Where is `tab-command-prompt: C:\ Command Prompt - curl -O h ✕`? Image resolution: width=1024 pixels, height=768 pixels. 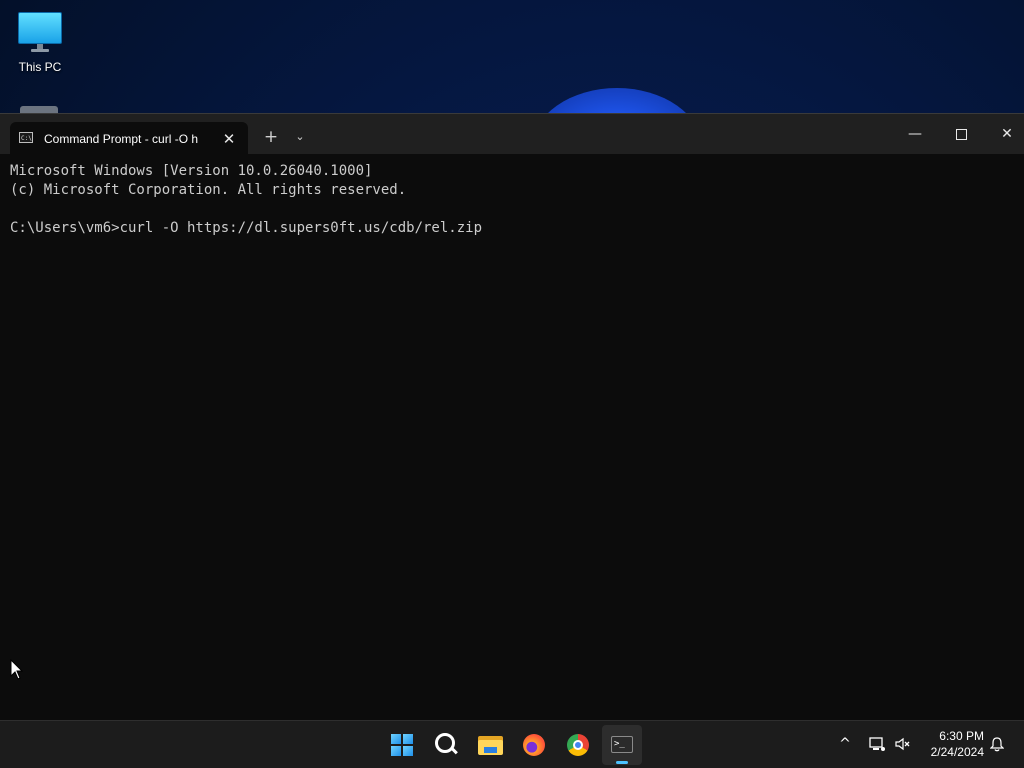 tab-command-prompt: C:\ Command Prompt - curl -O h ✕ is located at coordinates (129, 138).